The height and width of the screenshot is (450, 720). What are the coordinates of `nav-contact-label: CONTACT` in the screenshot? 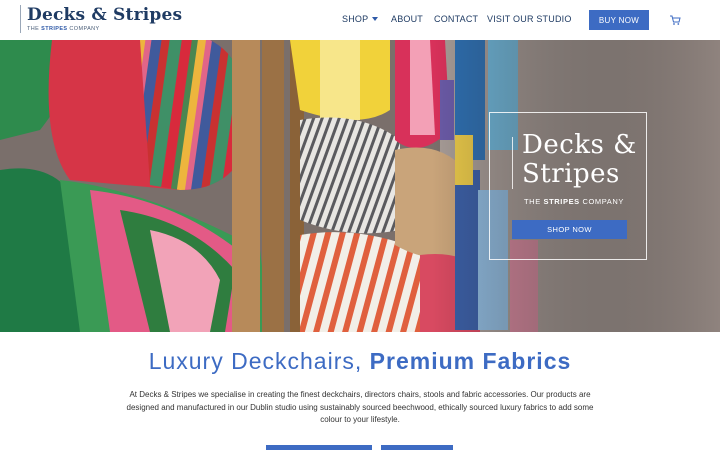 It's located at (456, 19).